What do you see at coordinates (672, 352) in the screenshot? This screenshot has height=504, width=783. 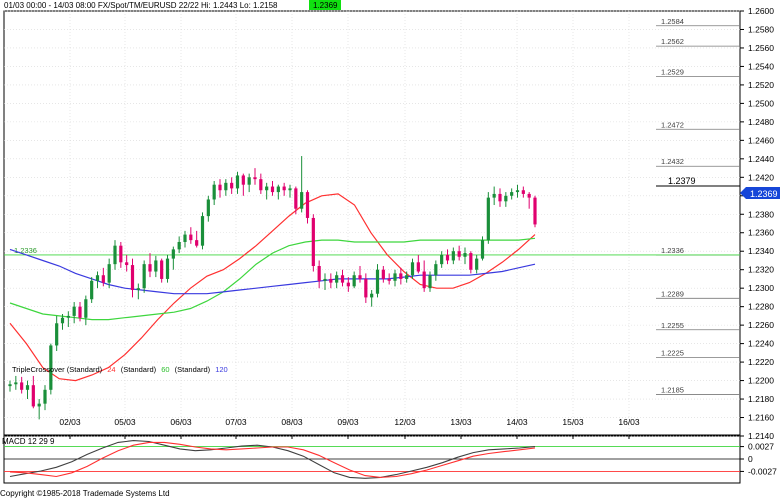 I see `level-label: 1.2225` at bounding box center [672, 352].